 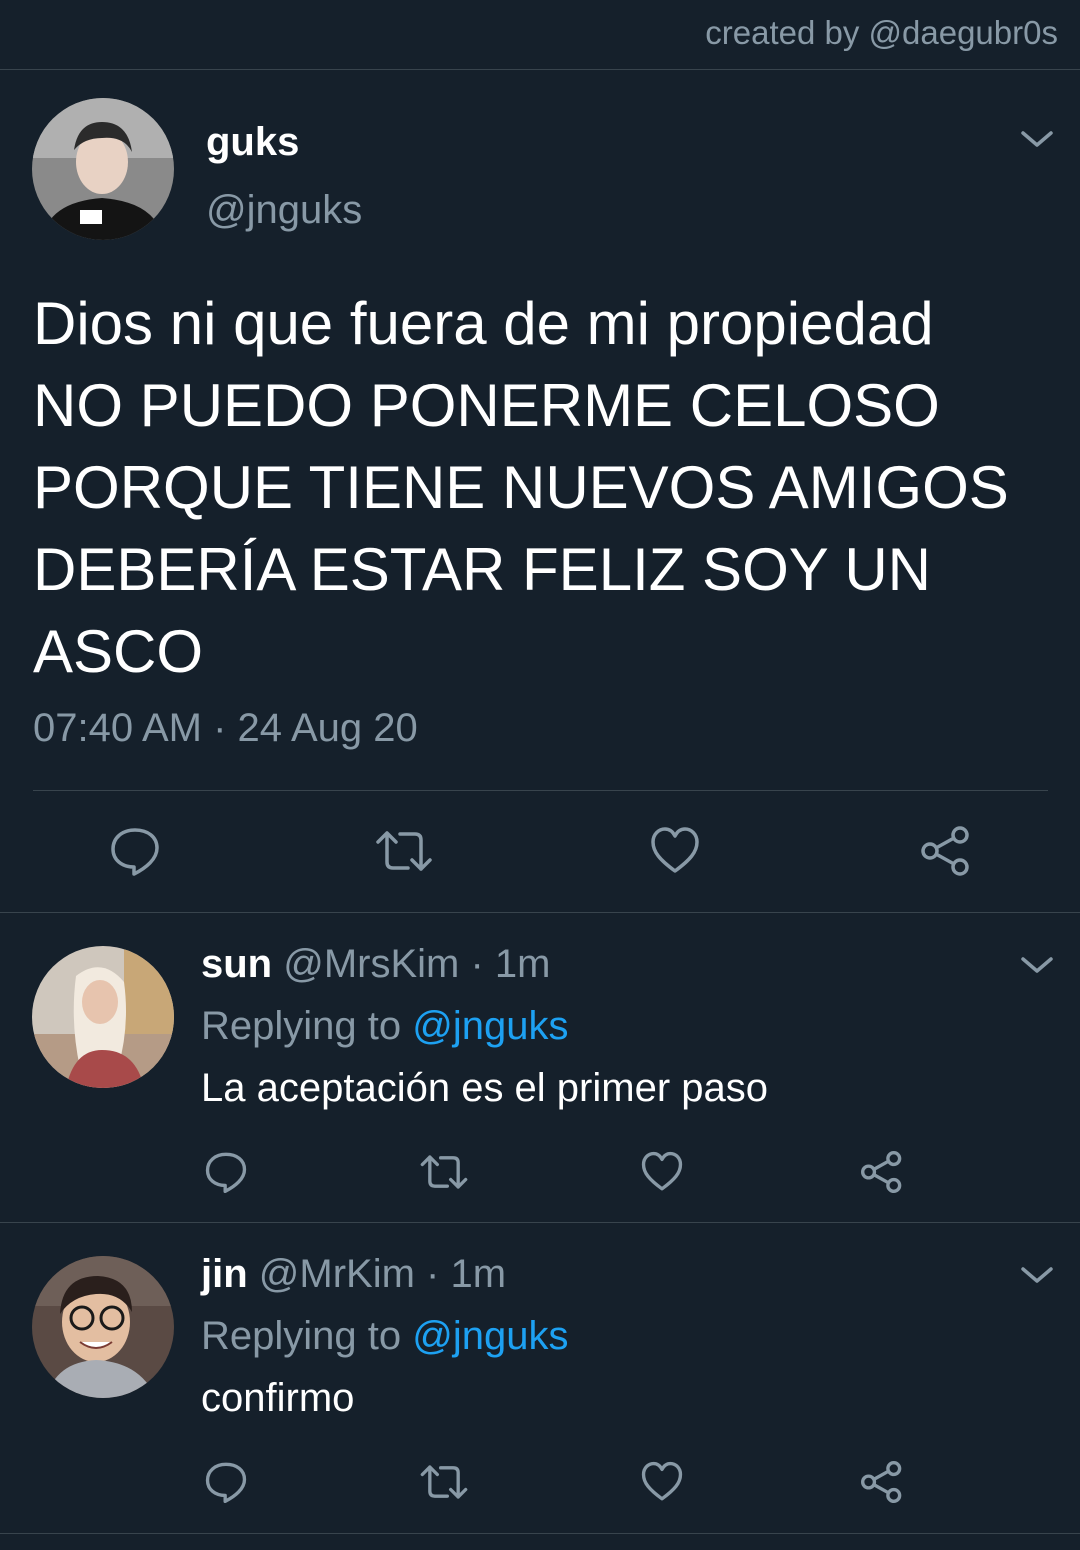 What do you see at coordinates (411, 964) in the screenshot?
I see `handle-time: @MrsKim · 1m` at bounding box center [411, 964].